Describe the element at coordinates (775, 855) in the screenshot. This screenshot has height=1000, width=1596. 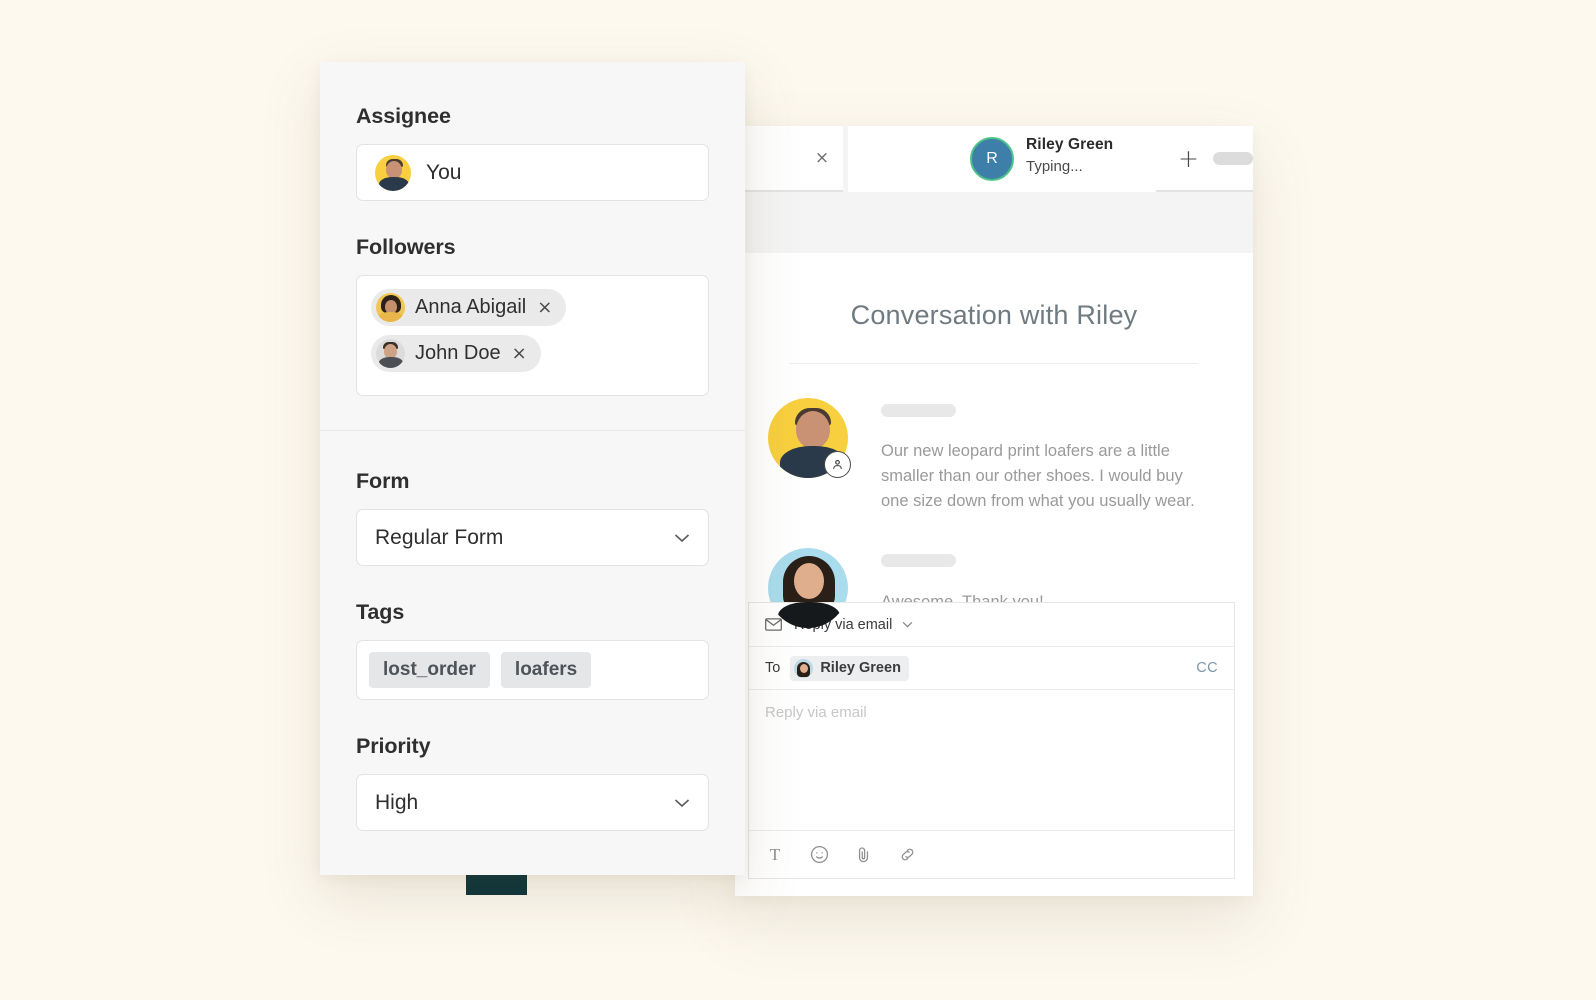
I see `text-format-icon: T` at that location.